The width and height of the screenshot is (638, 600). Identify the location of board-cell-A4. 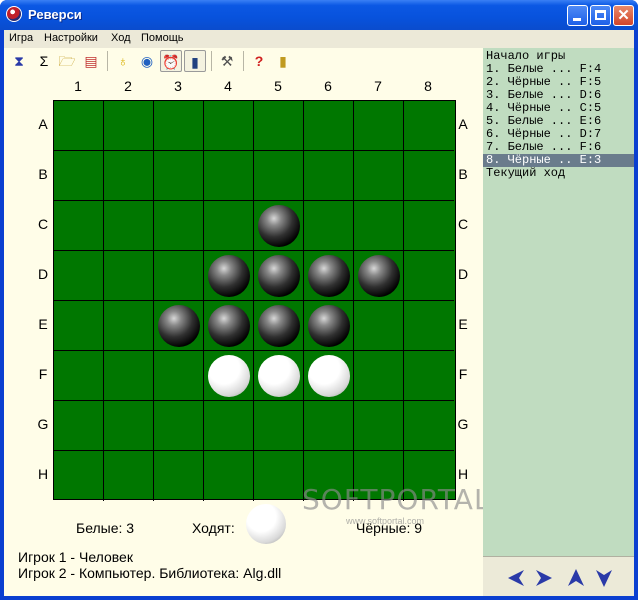
(229, 126).